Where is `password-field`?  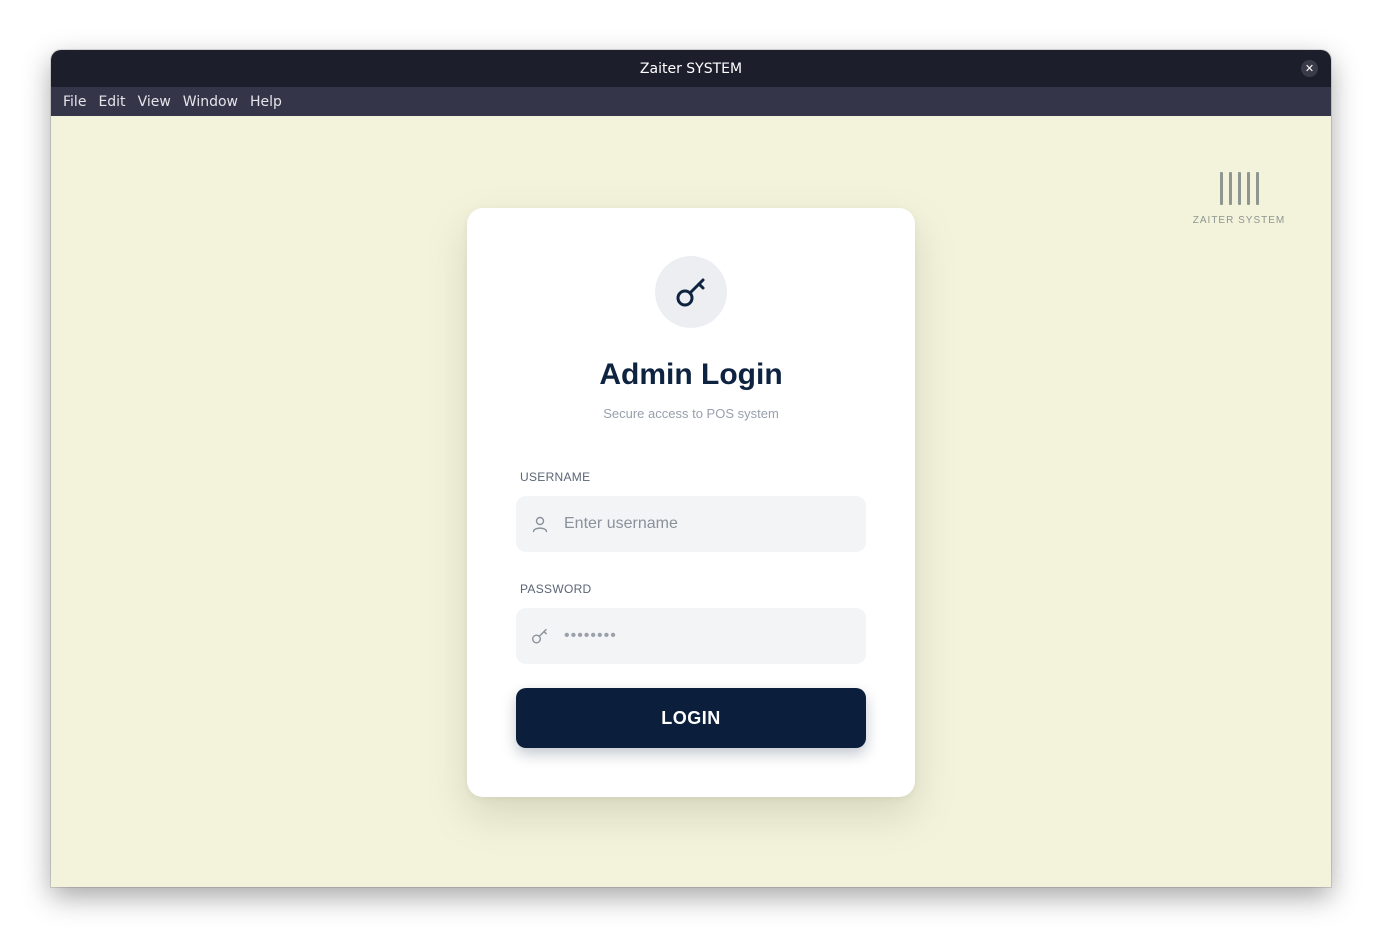 password-field is located at coordinates (691, 636).